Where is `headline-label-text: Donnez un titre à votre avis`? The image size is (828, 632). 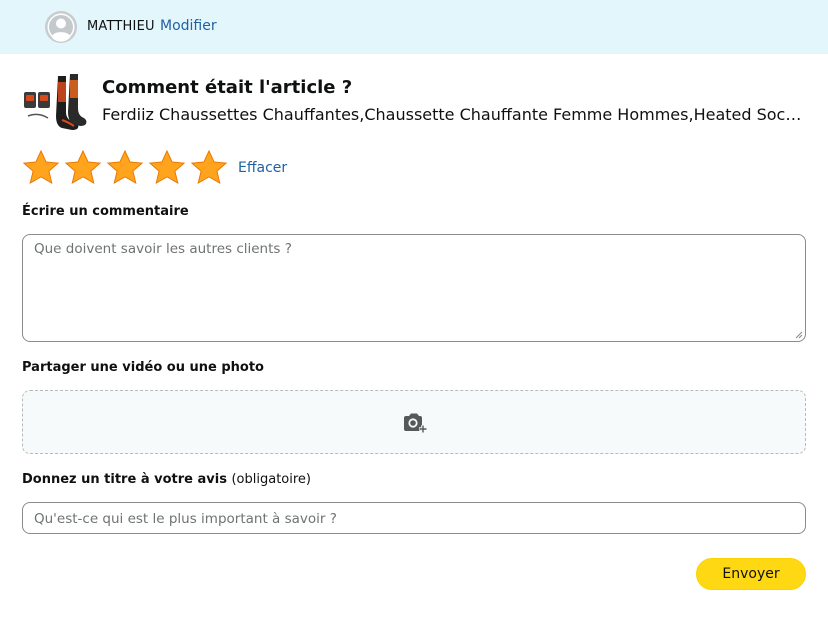
headline-label-text: Donnez un titre à votre avis is located at coordinates (124, 479).